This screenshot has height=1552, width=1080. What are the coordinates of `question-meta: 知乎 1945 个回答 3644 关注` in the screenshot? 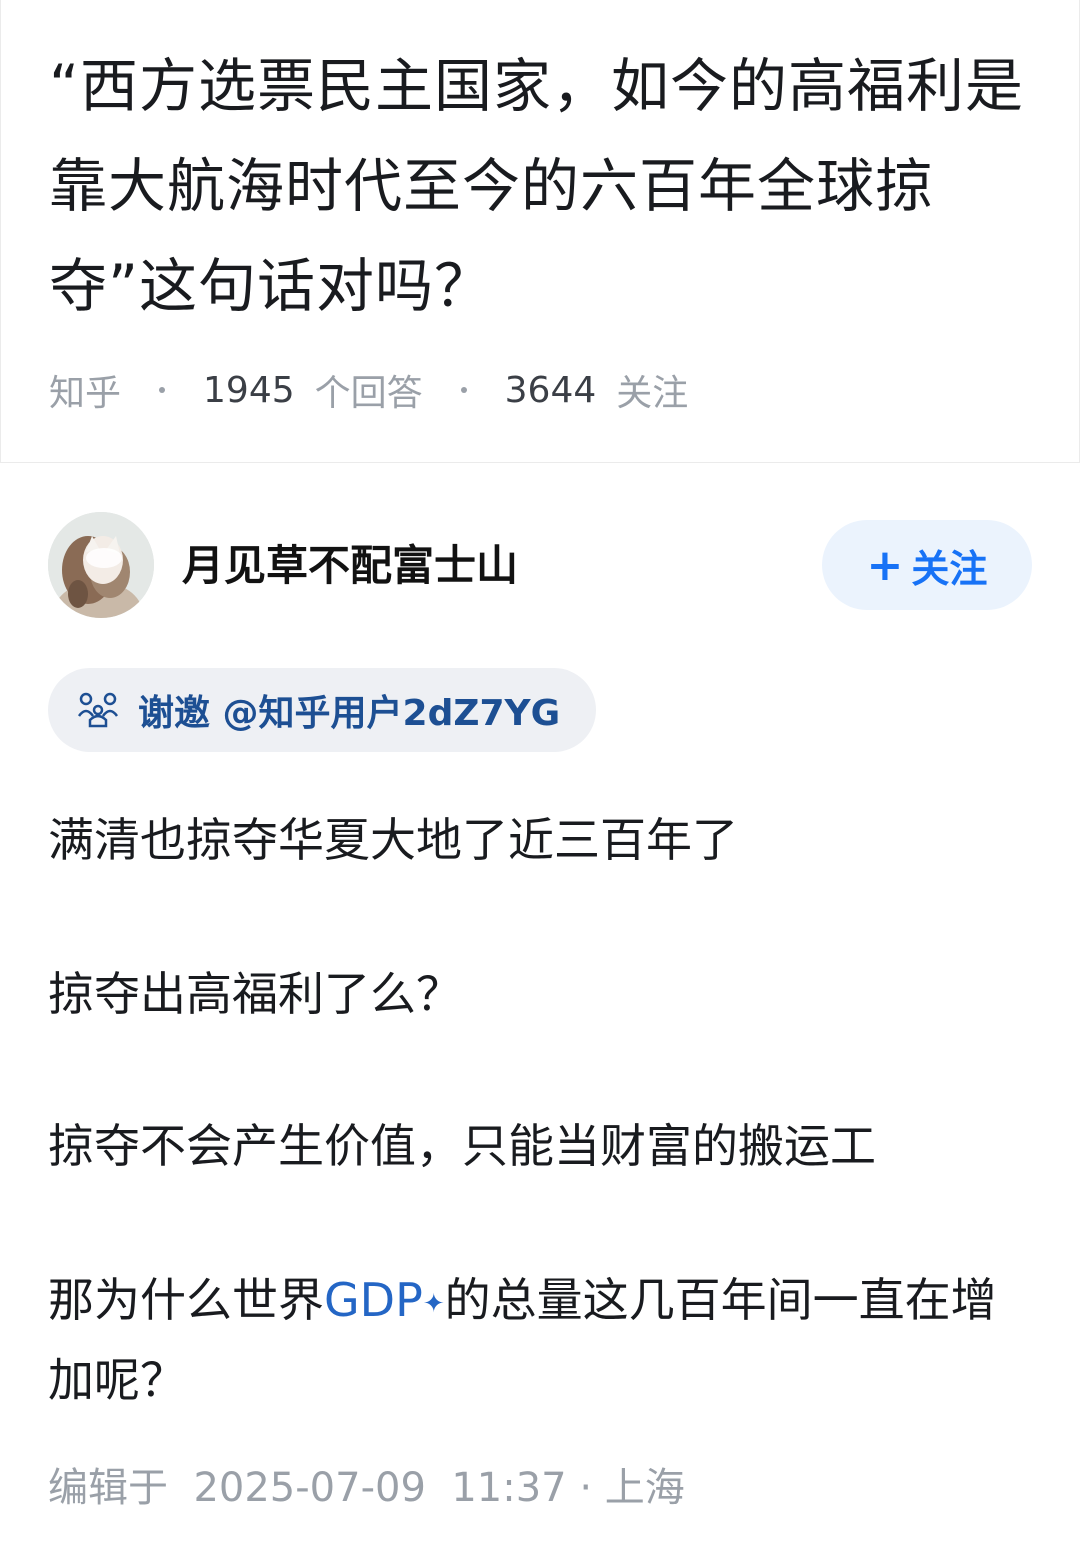 It's located at (369, 390).